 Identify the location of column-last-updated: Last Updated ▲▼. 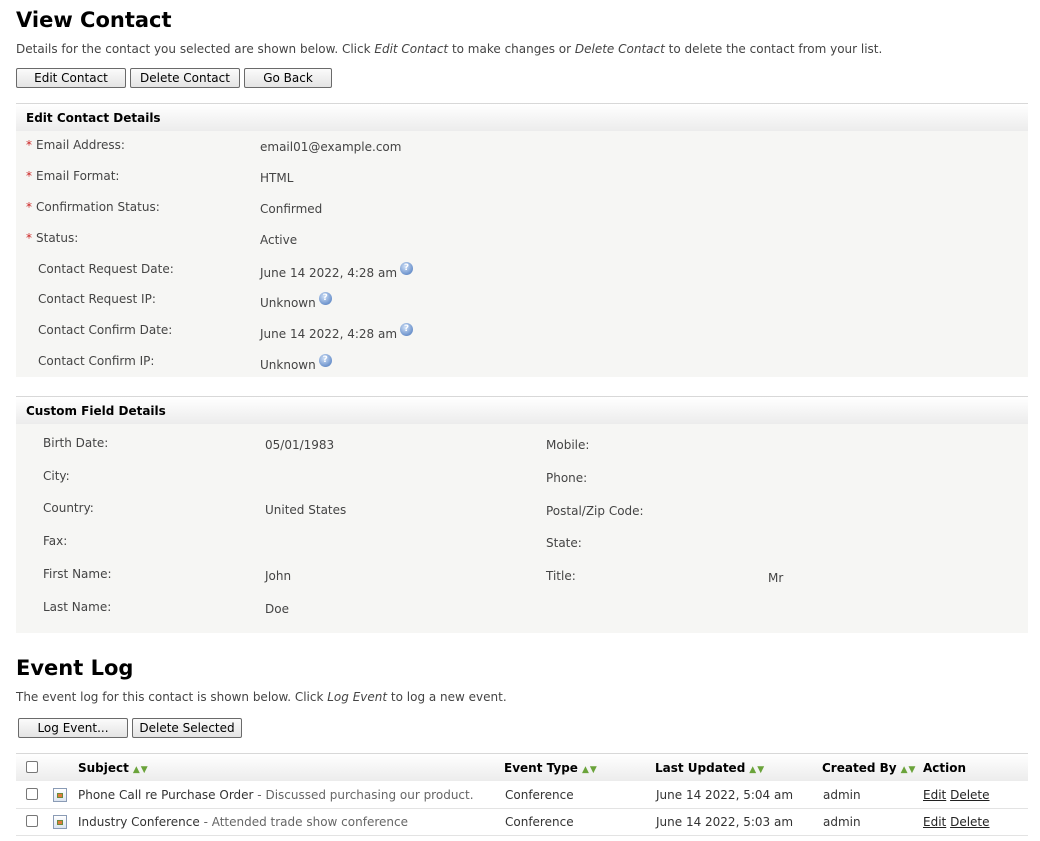
(710, 768).